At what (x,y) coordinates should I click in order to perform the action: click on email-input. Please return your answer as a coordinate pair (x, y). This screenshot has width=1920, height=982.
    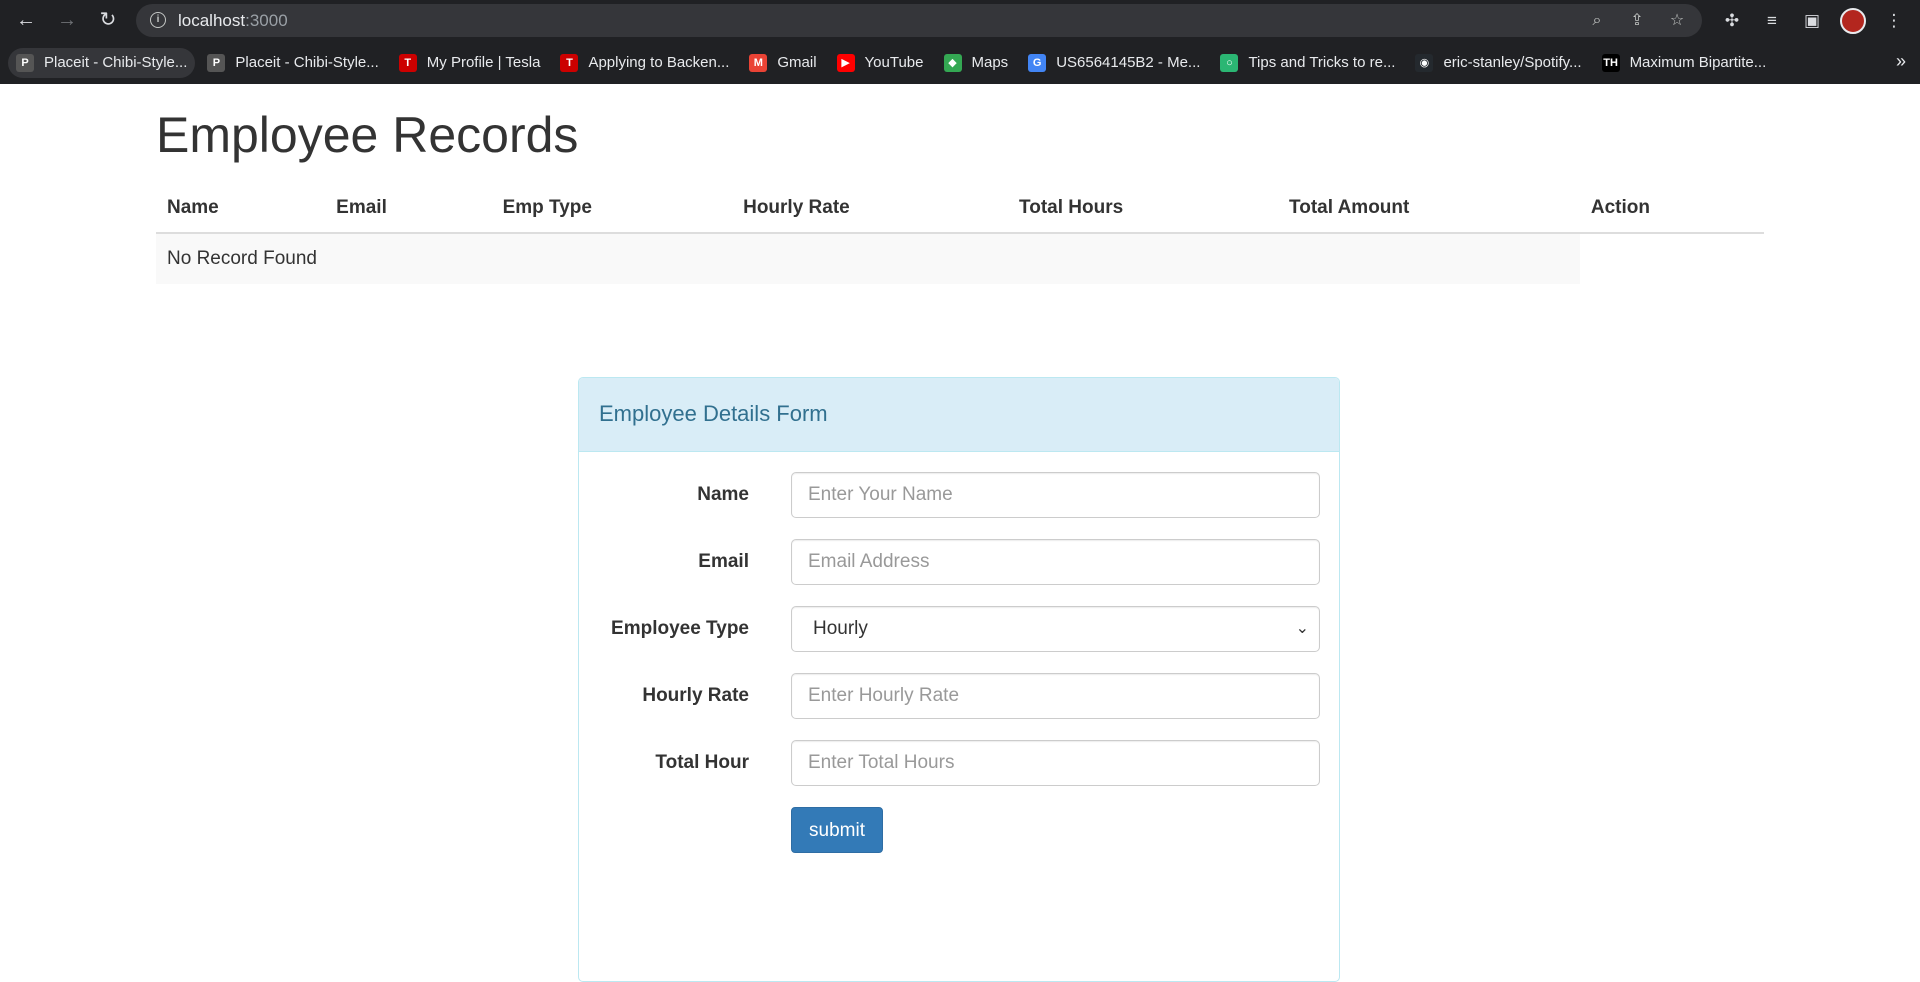
    Looking at the image, I should click on (1055, 562).